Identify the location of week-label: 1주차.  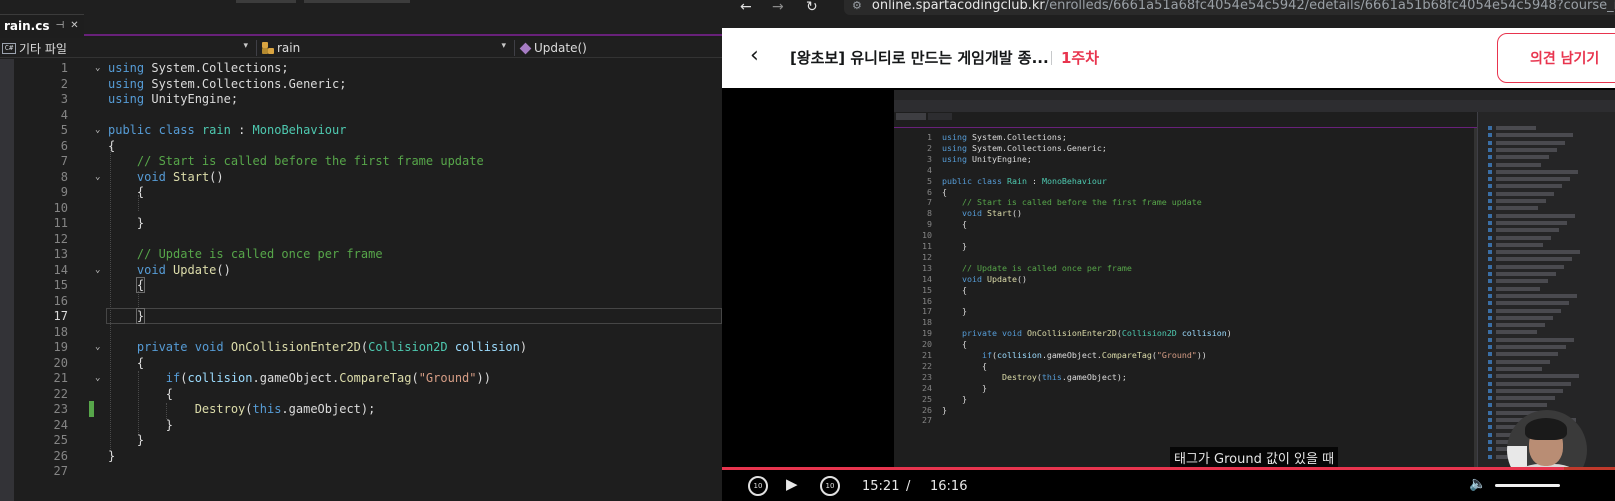
(1080, 58).